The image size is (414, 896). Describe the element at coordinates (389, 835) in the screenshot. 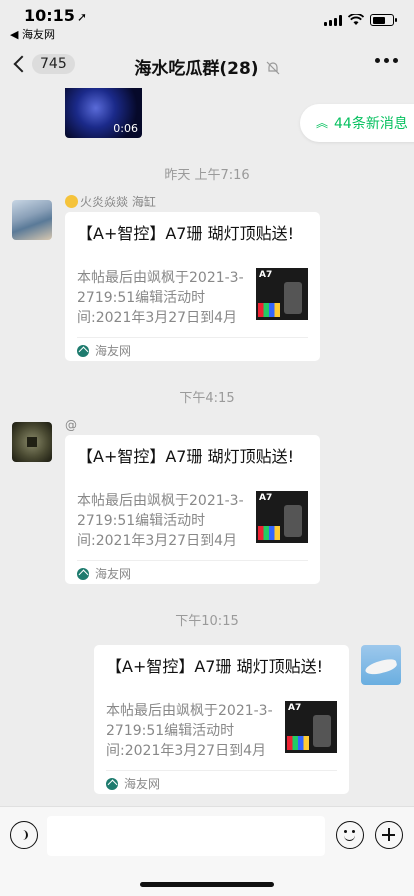

I see `more-actions-button` at that location.